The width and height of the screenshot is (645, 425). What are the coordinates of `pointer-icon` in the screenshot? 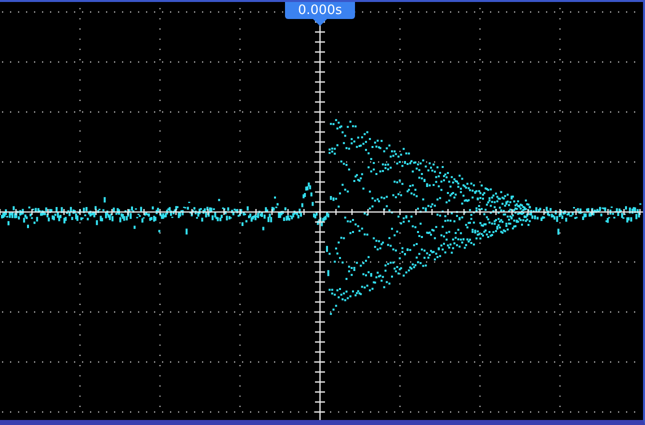 It's located at (320, 22).